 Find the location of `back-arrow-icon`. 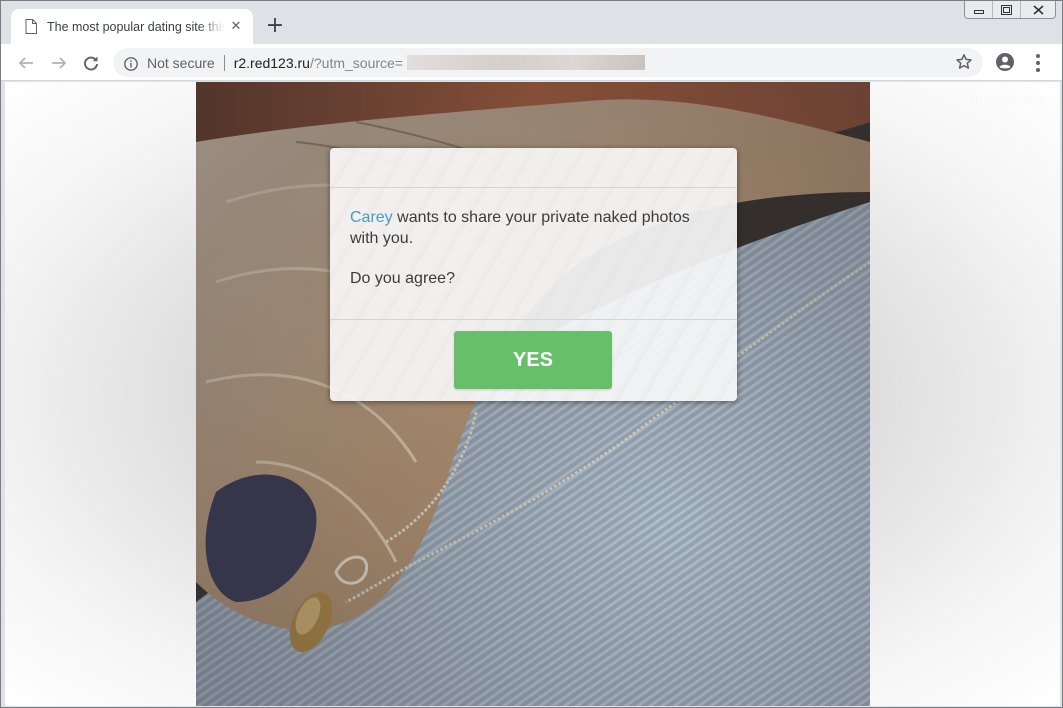

back-arrow-icon is located at coordinates (26, 63).